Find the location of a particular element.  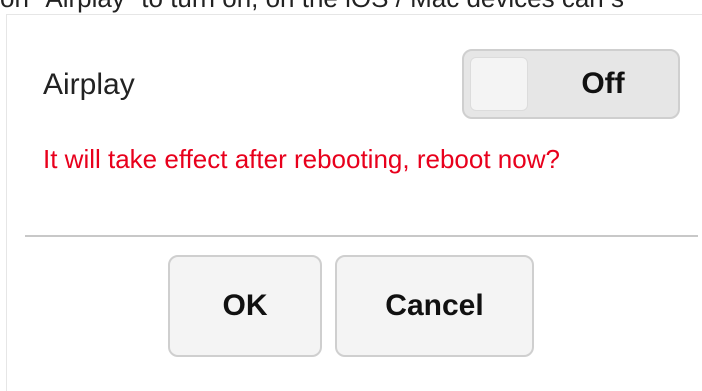

toggle-state-label: Off is located at coordinates (603, 83).